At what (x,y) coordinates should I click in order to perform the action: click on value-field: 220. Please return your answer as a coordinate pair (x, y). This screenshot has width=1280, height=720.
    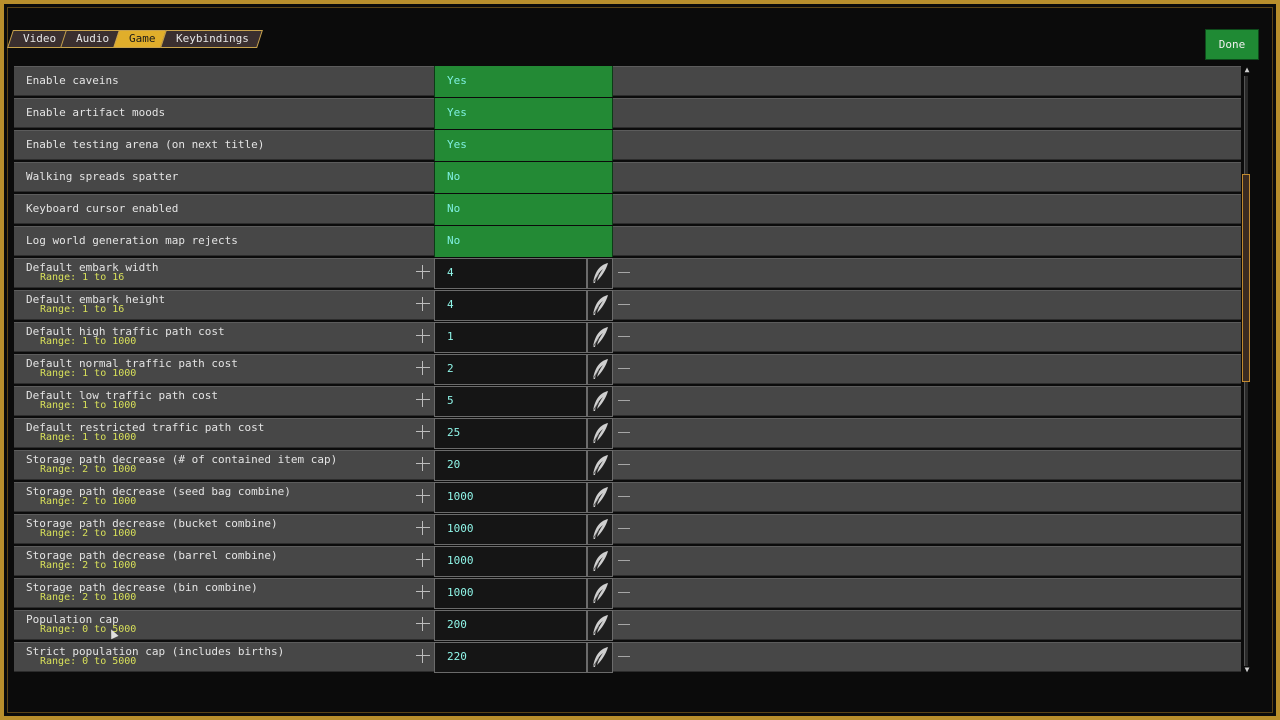
    Looking at the image, I should click on (510, 657).